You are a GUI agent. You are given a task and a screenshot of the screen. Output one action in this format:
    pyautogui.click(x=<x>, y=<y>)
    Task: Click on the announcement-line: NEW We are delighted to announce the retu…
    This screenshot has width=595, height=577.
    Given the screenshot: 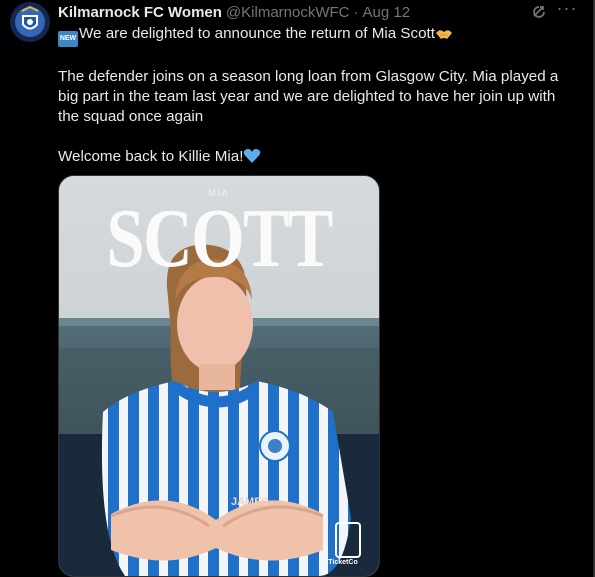 What is the action you would take?
    pyautogui.click(x=318, y=35)
    